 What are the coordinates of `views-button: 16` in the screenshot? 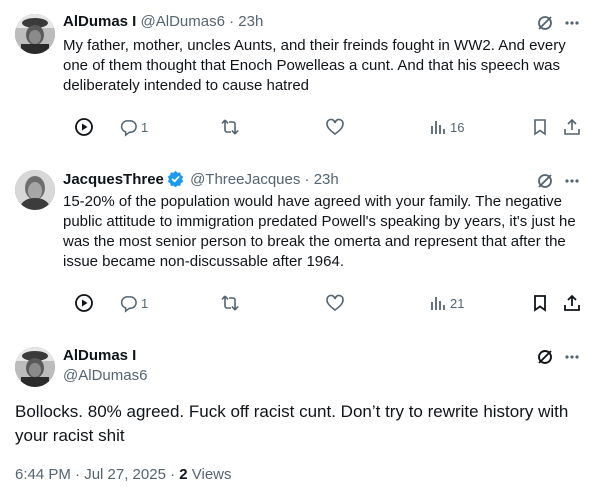 It's located at (446, 127).